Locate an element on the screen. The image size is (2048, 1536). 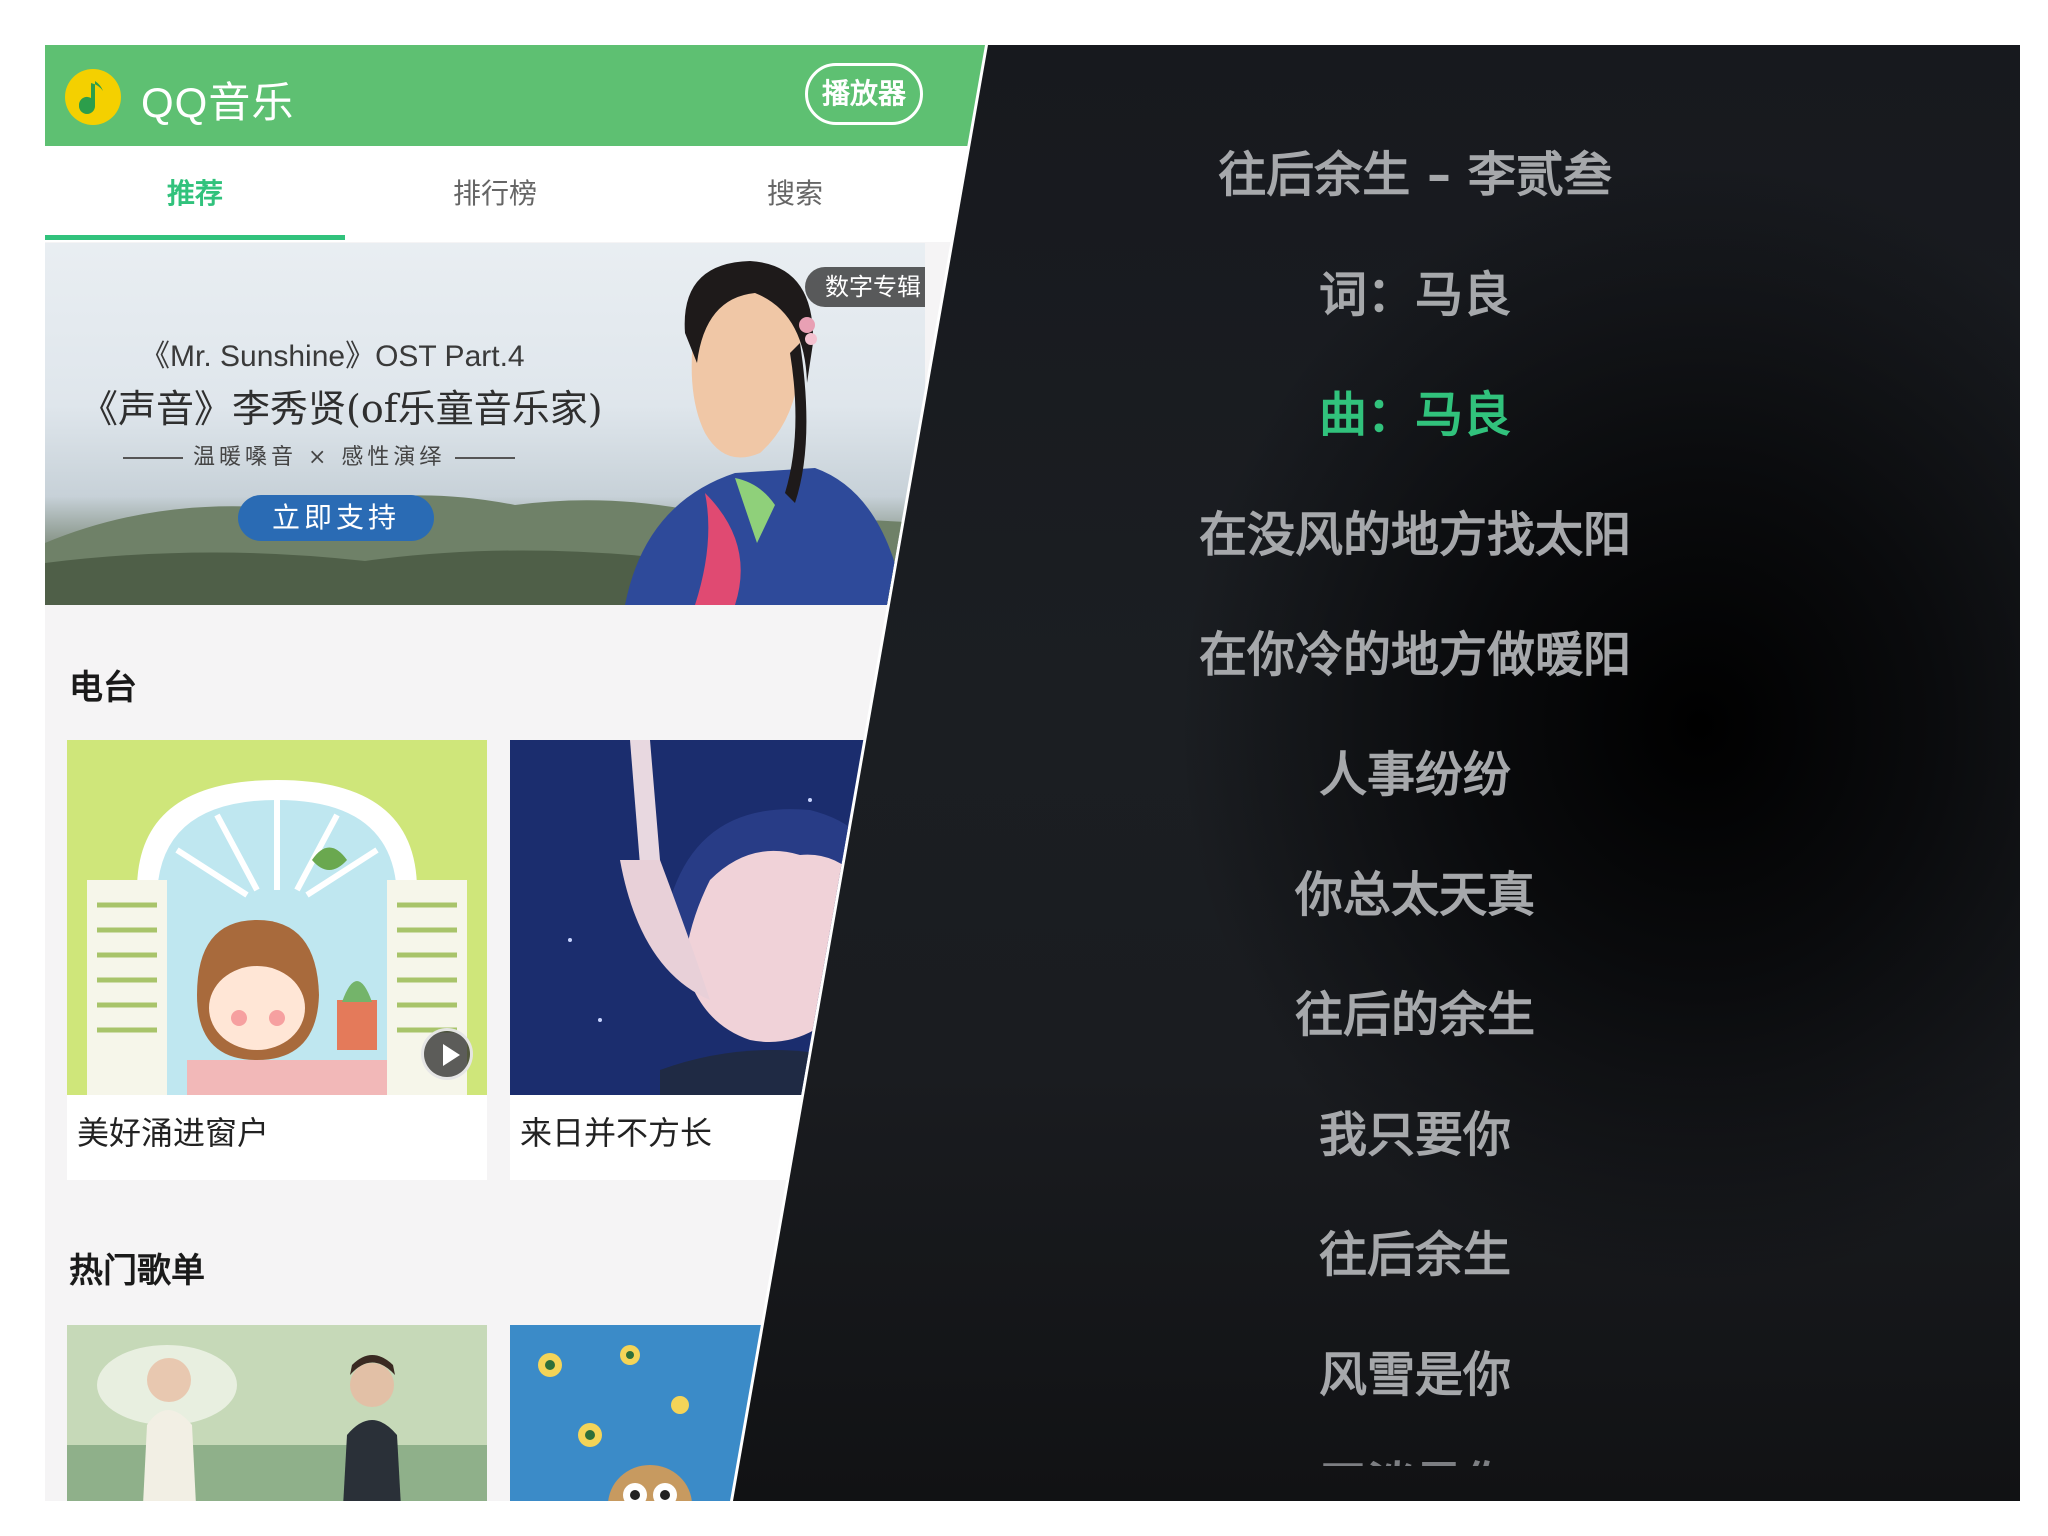
radio-section-title: 电台 is located at coordinates (103, 688).